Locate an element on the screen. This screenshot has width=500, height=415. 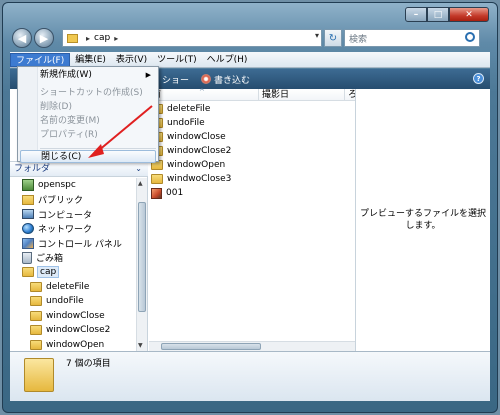
tree-item: ネットワーク is located at coordinates (73, 229).